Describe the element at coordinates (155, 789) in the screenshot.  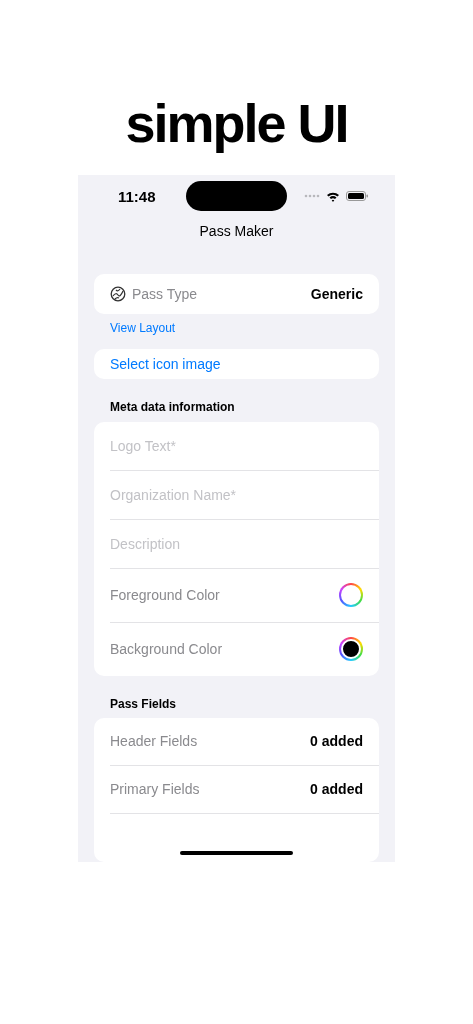
I see `field-label: Primary Fields` at that location.